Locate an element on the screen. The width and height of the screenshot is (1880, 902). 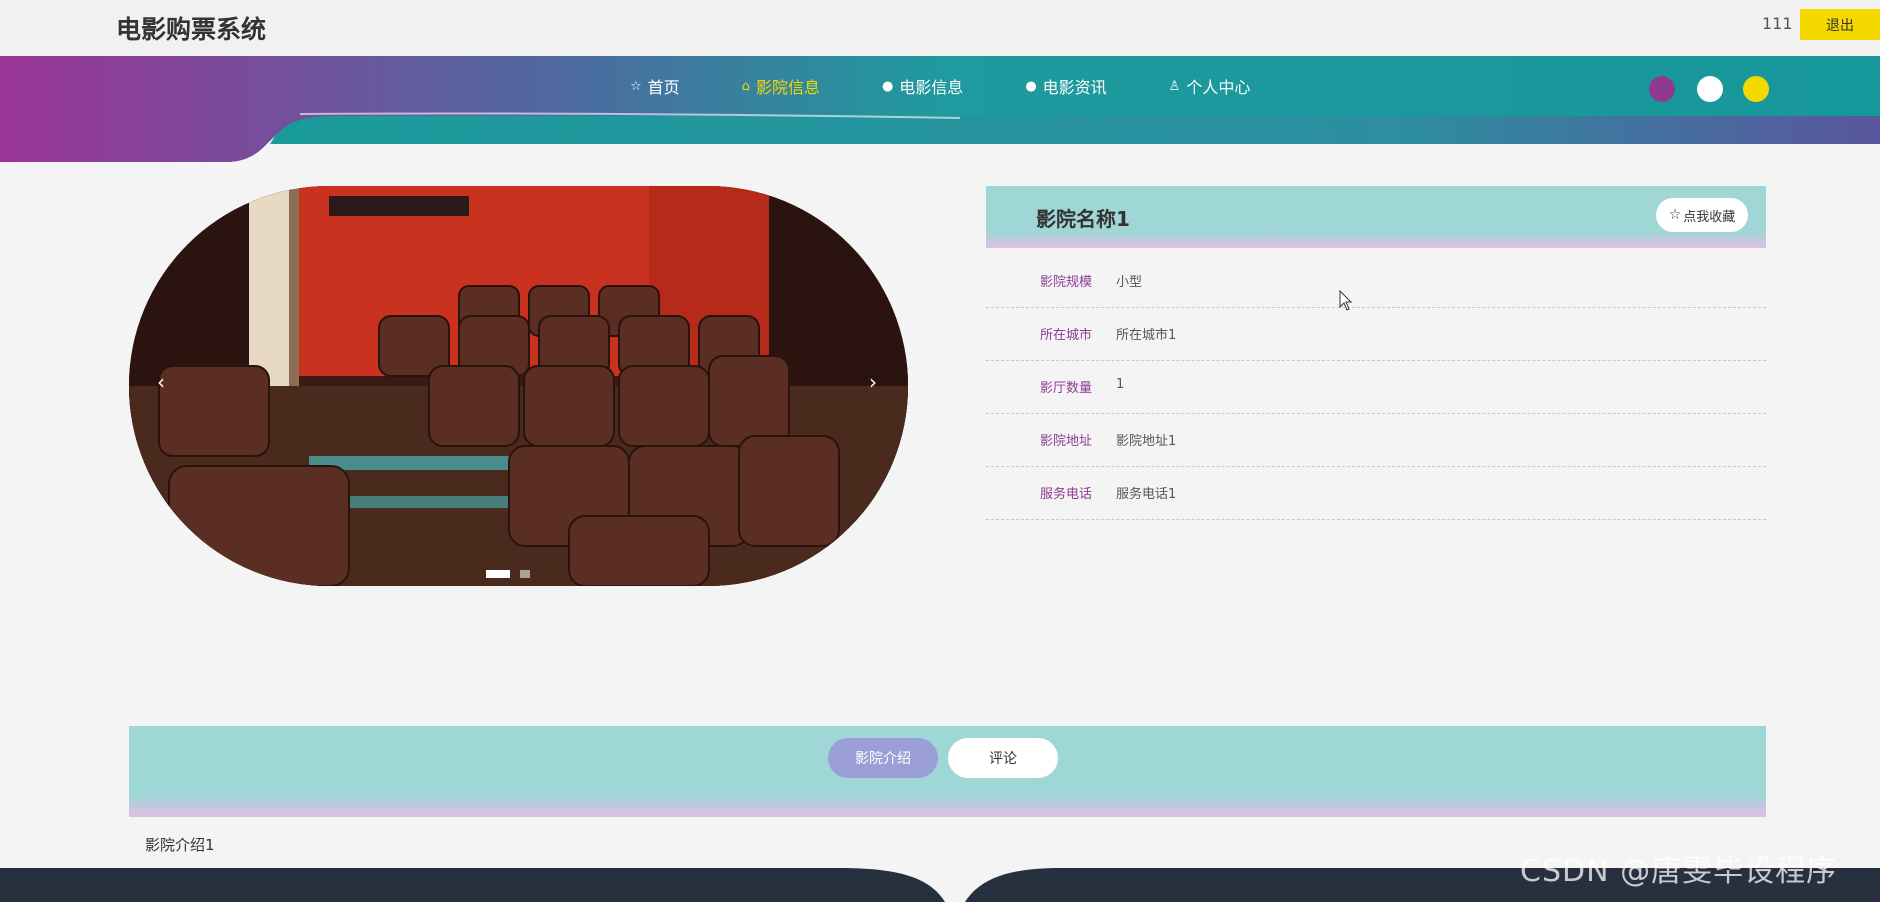
nav-item-movie-info: ● 电影信息 is located at coordinates (922, 86).